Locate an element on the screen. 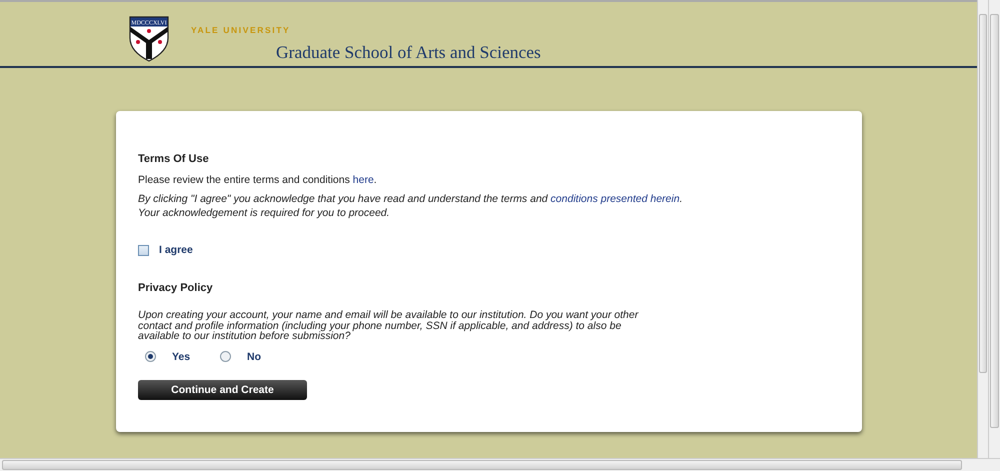 This screenshot has height=471, width=1000. checkbox-label: I agree is located at coordinates (176, 250).